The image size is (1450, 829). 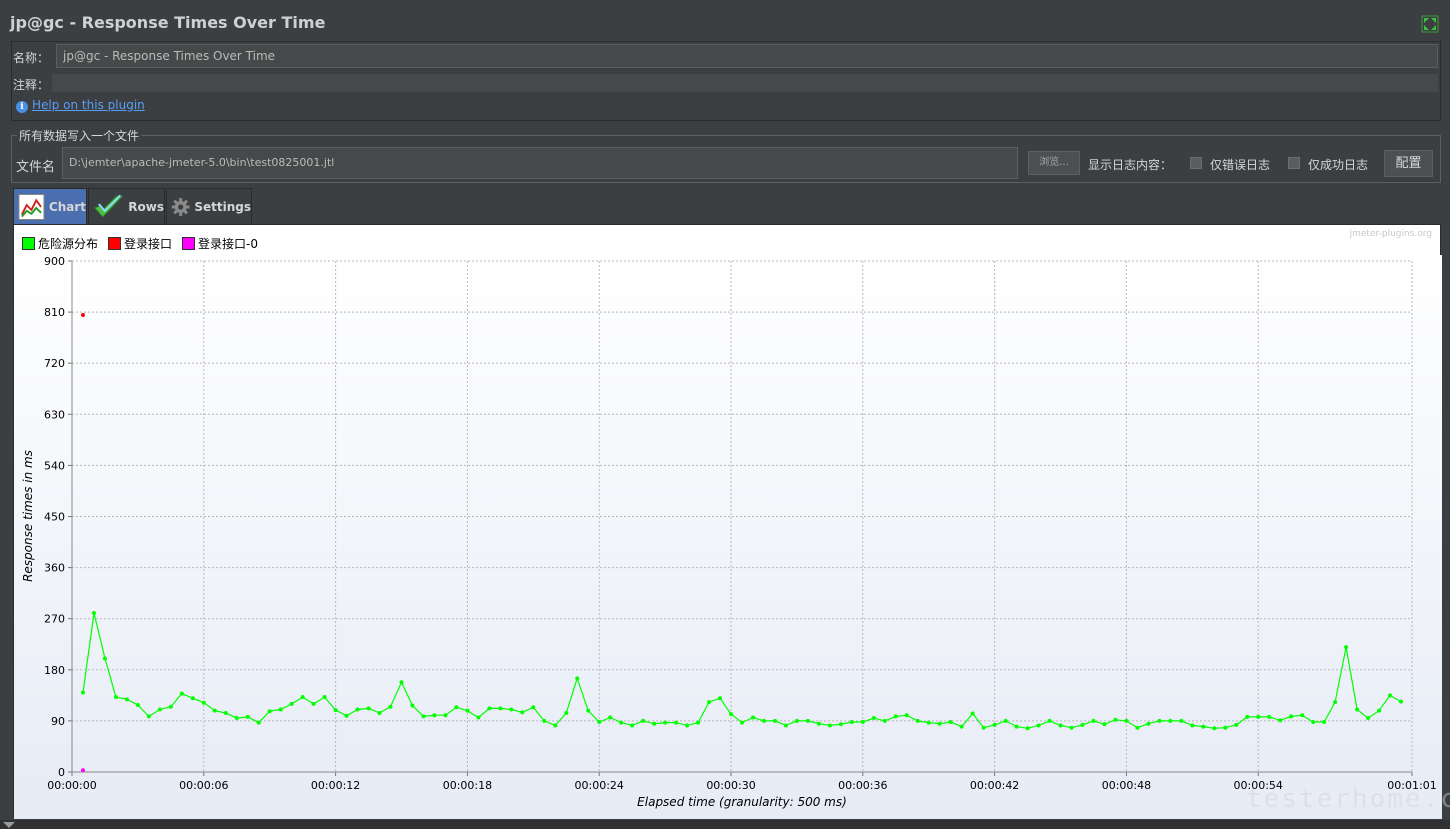 What do you see at coordinates (1196, 163) in the screenshot?
I see `errors-only-checkbox` at bounding box center [1196, 163].